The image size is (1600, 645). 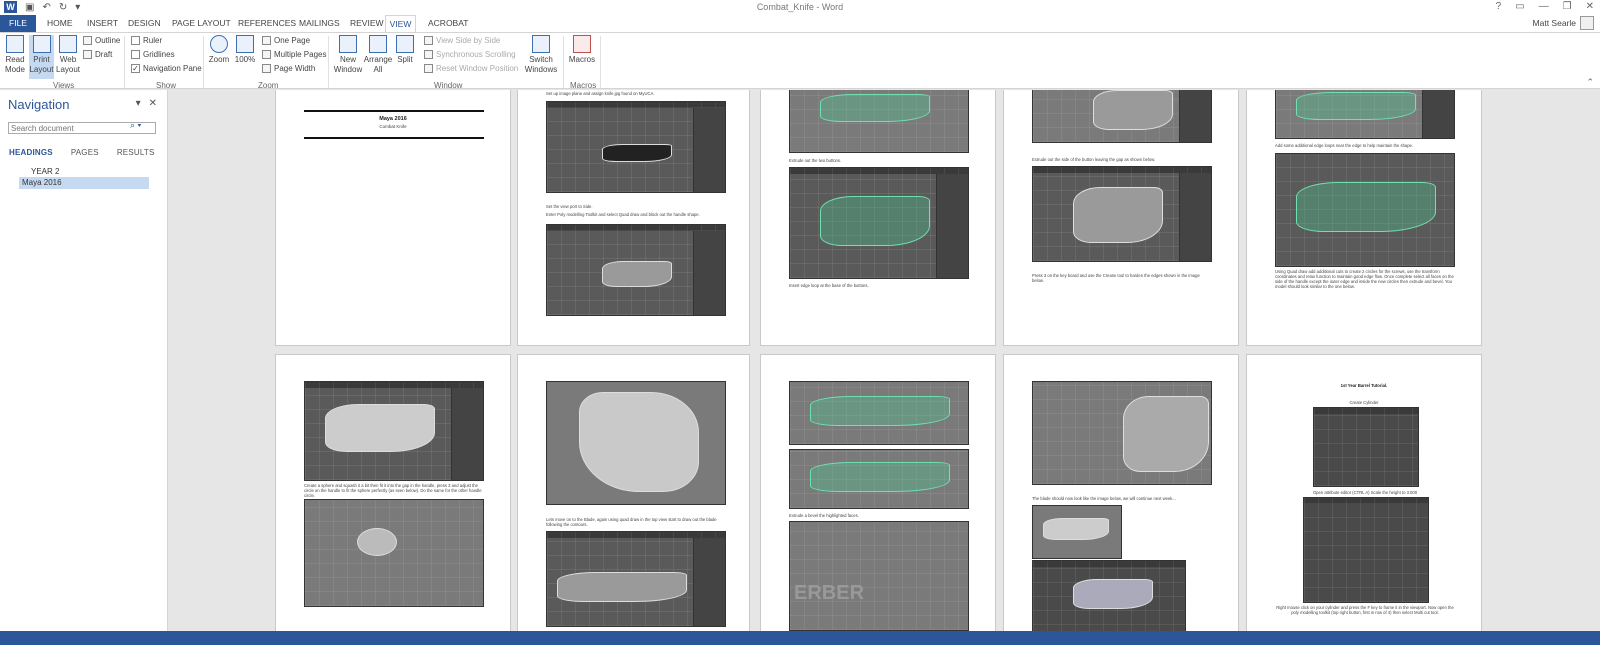 I want to click on nav-tab-pages: PAGES, so click(x=85, y=152).